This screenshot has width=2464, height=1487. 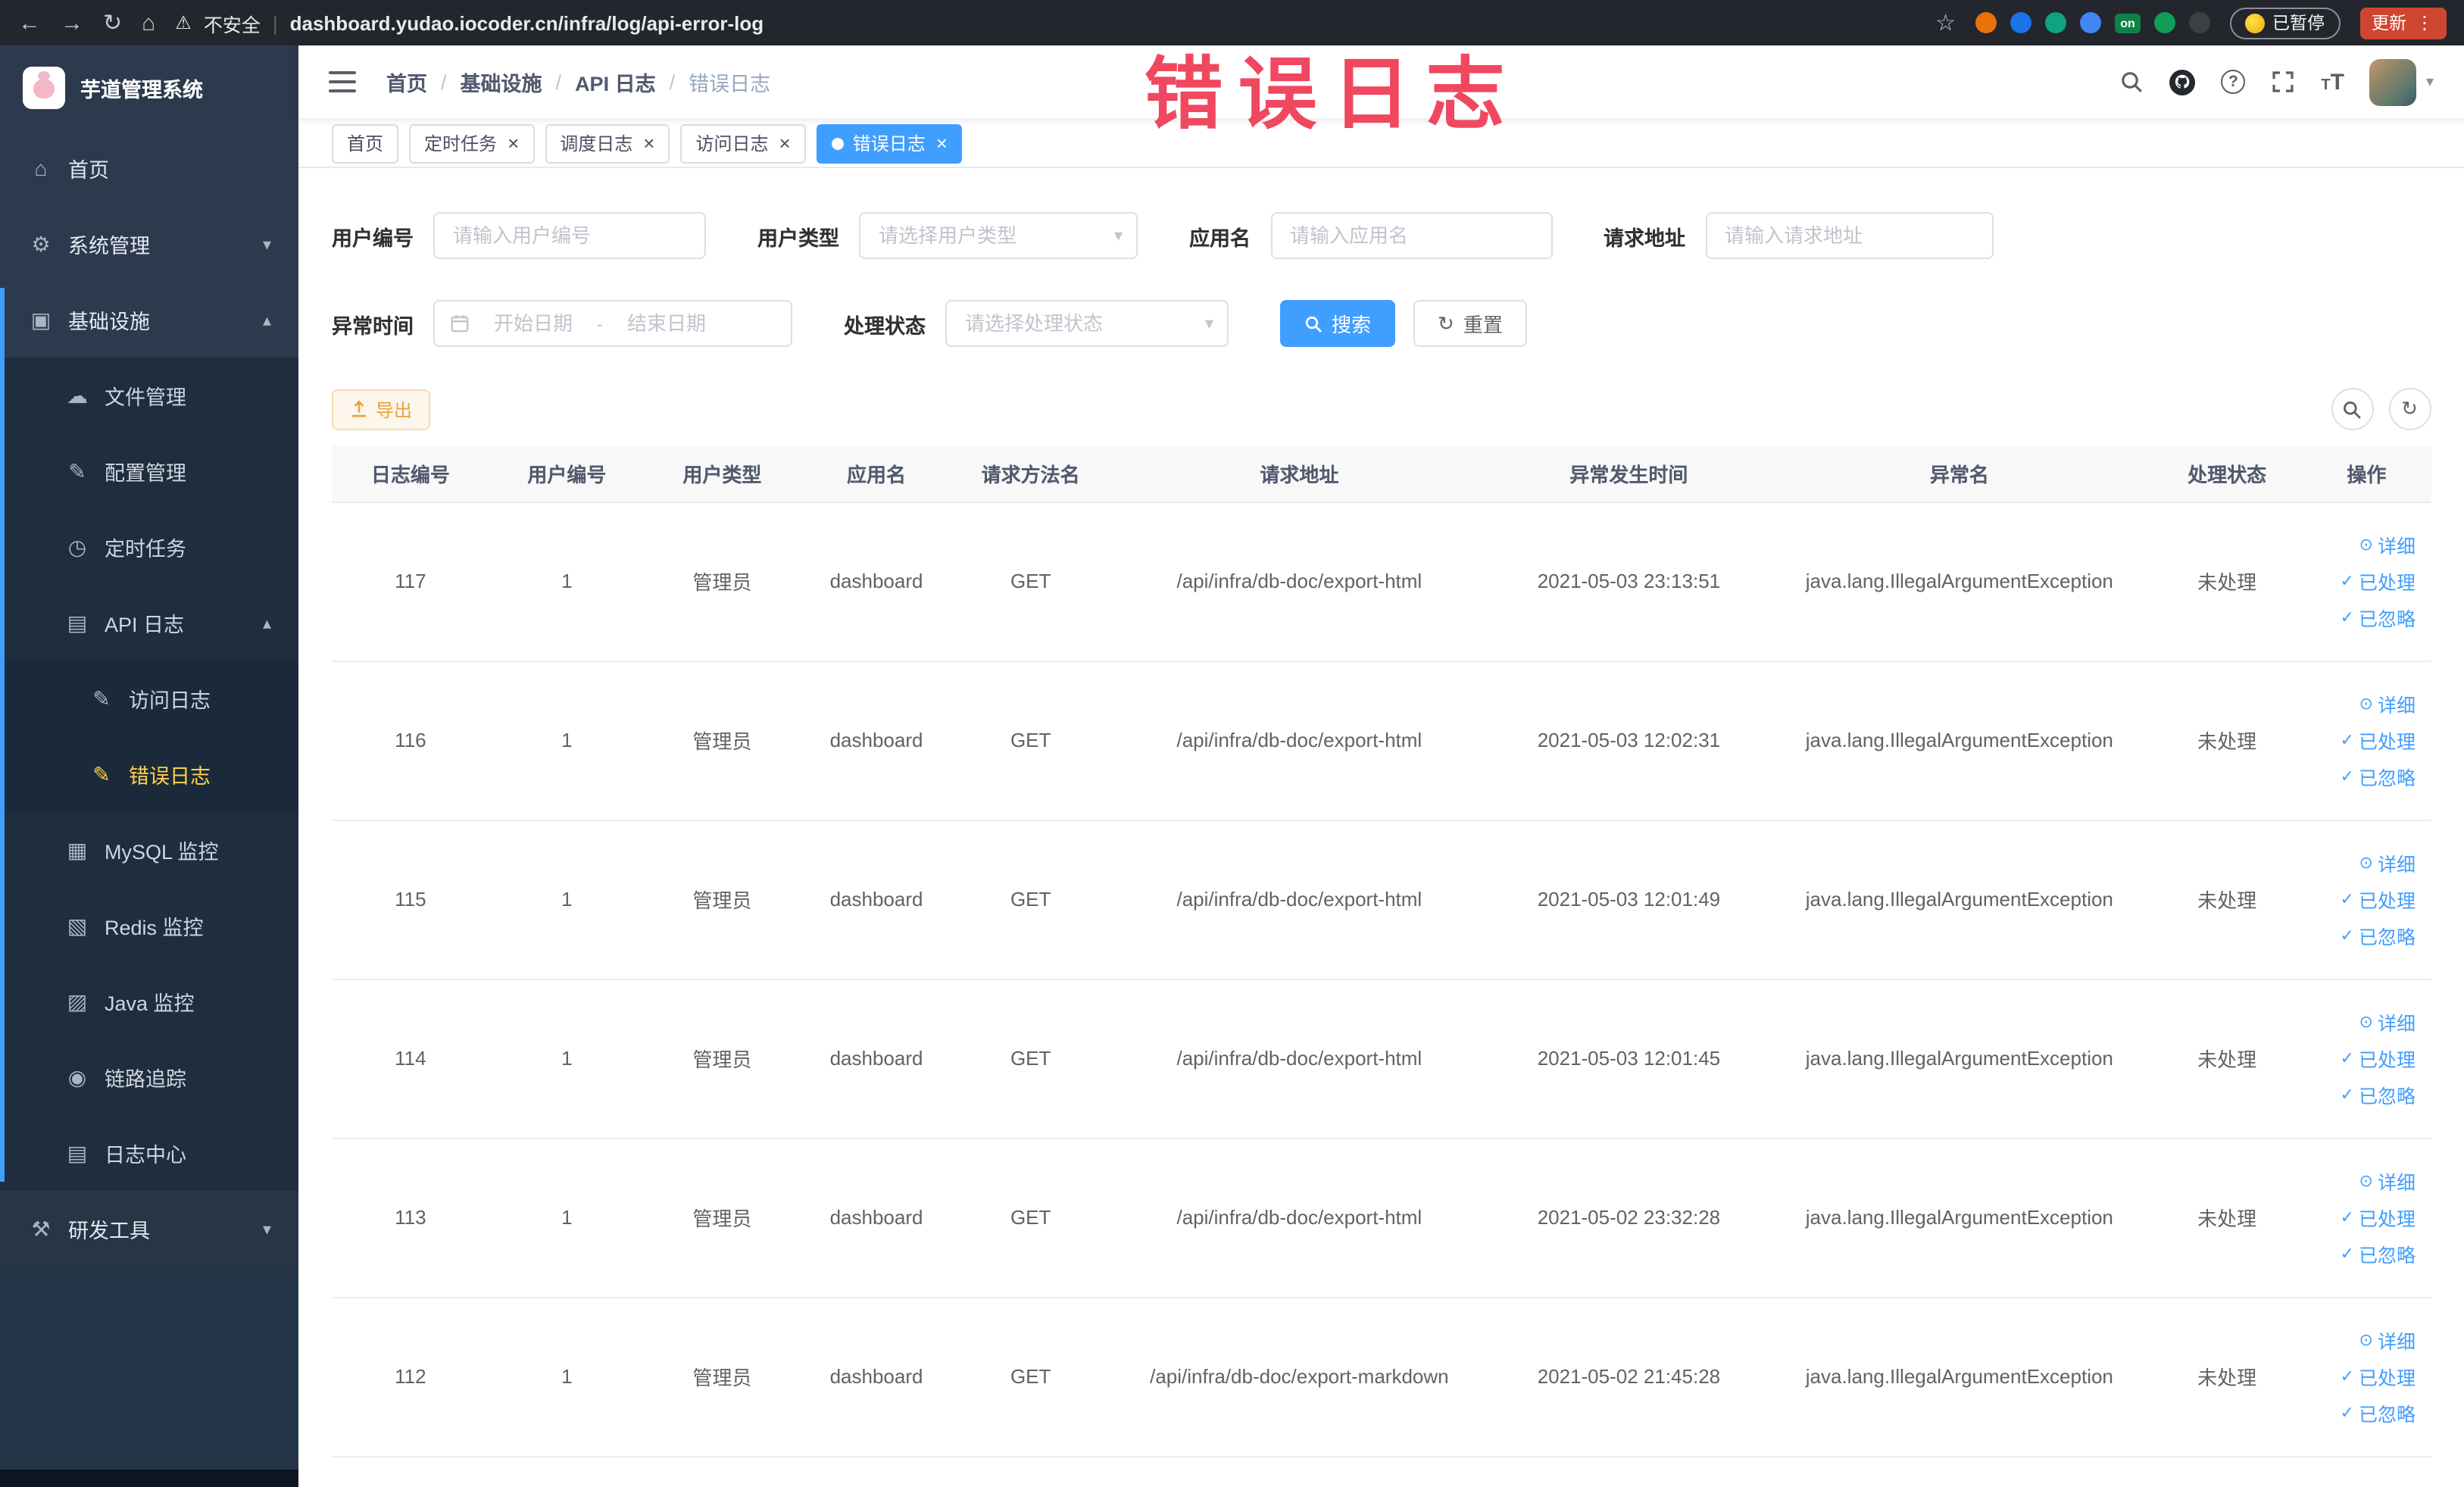 What do you see at coordinates (149, 320) in the screenshot?
I see `sidebar-item-infra: ▣ 基础设施 ▴` at bounding box center [149, 320].